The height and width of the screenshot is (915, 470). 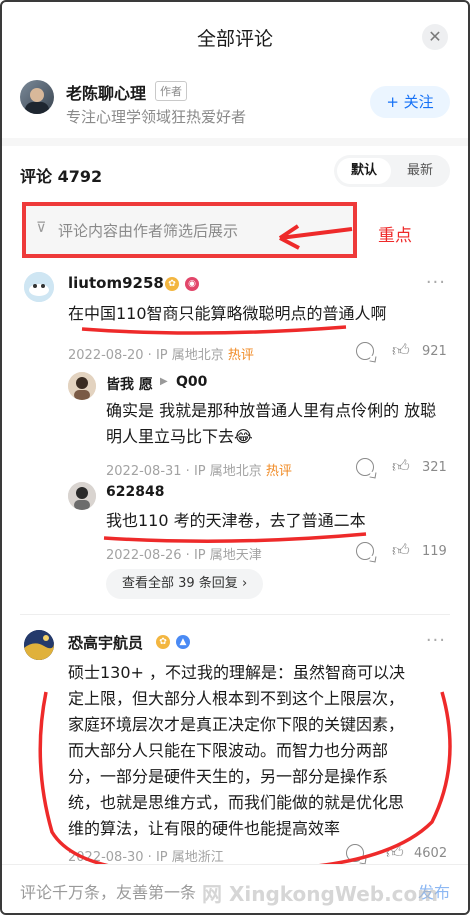 What do you see at coordinates (37, 97) in the screenshot?
I see `author-avatar` at bounding box center [37, 97].